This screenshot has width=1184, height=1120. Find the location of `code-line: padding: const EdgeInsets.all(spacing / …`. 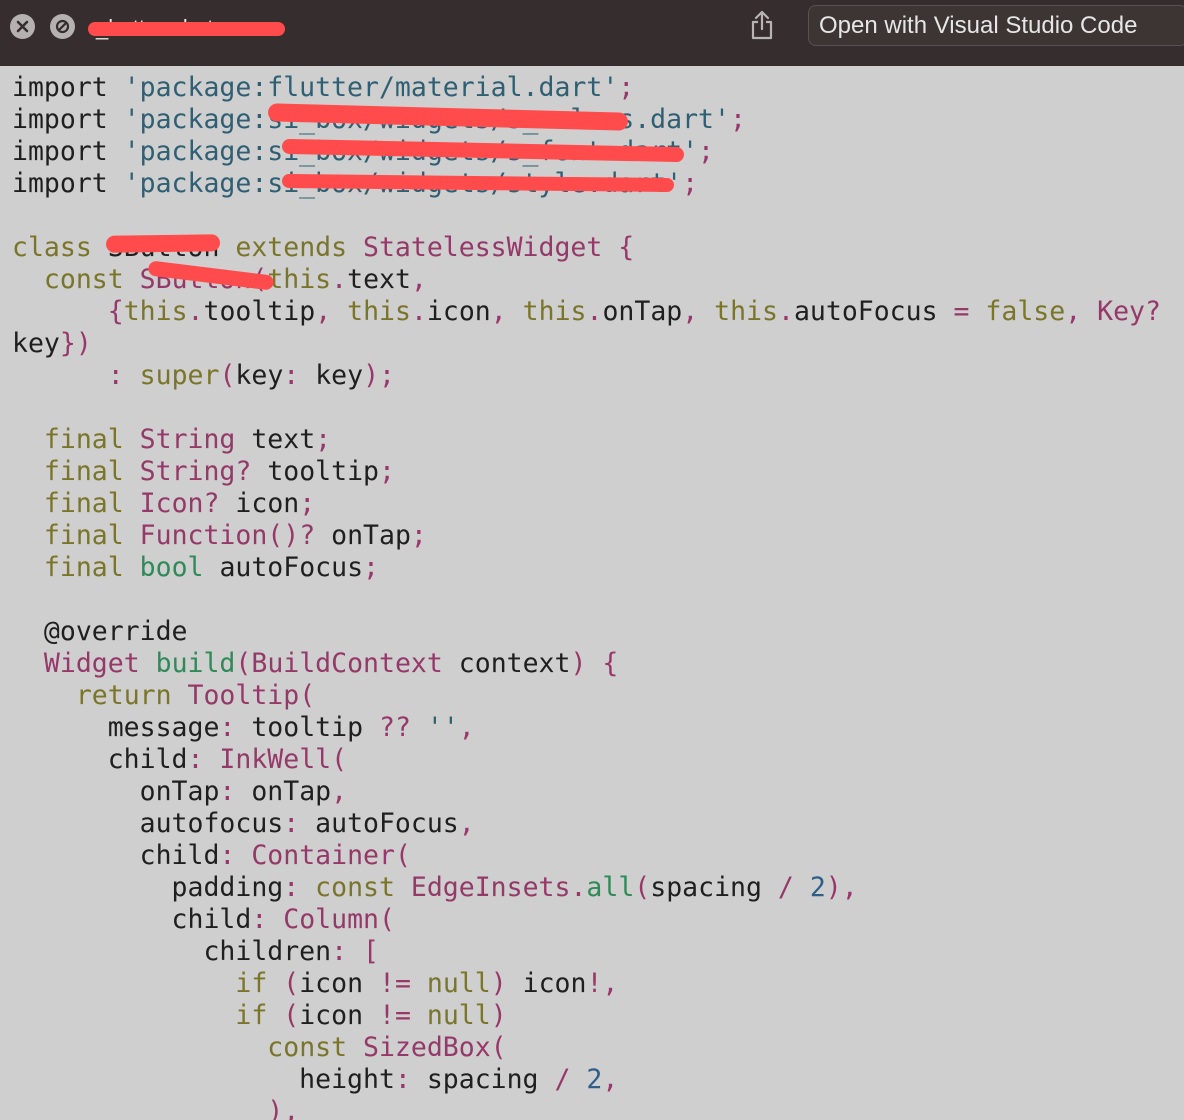

code-line: padding: const EdgeInsets.all(spacing / … is located at coordinates (597, 888).